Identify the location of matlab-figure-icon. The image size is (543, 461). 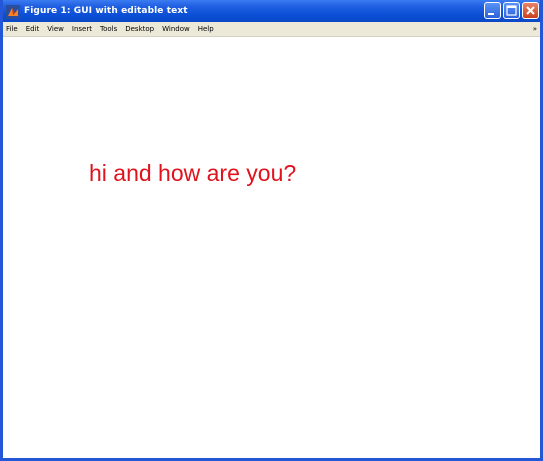
(13, 11).